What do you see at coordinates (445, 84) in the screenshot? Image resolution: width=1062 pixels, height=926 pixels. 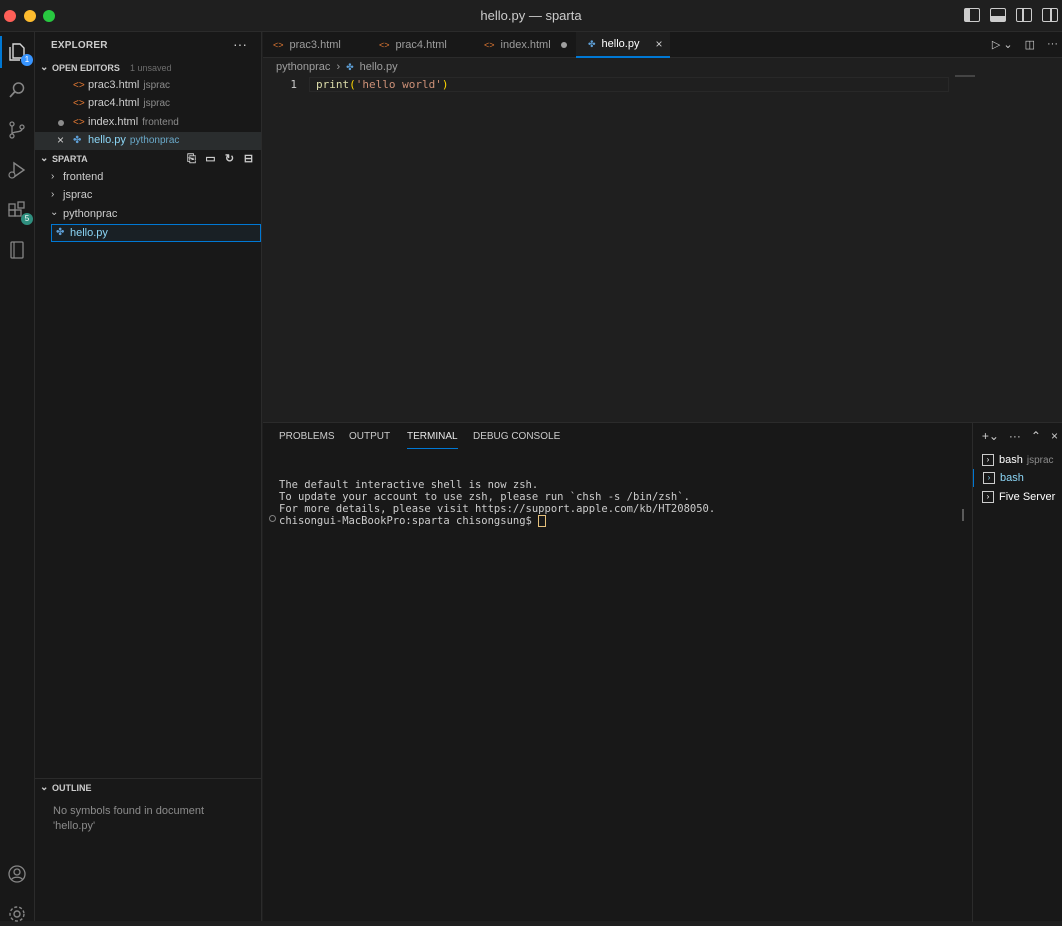 I see `code-paren-close: )` at bounding box center [445, 84].